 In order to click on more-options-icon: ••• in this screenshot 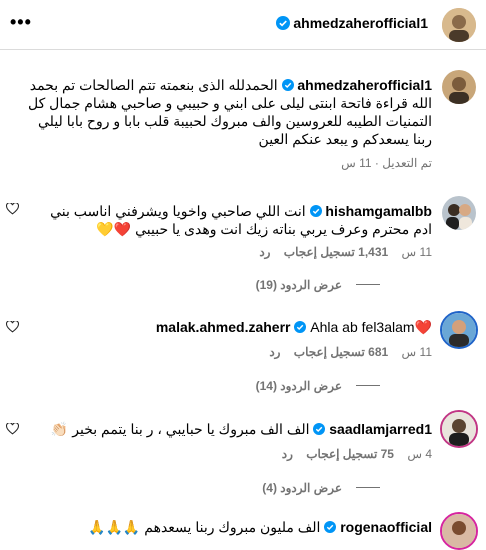, I will do `click(21, 22)`.